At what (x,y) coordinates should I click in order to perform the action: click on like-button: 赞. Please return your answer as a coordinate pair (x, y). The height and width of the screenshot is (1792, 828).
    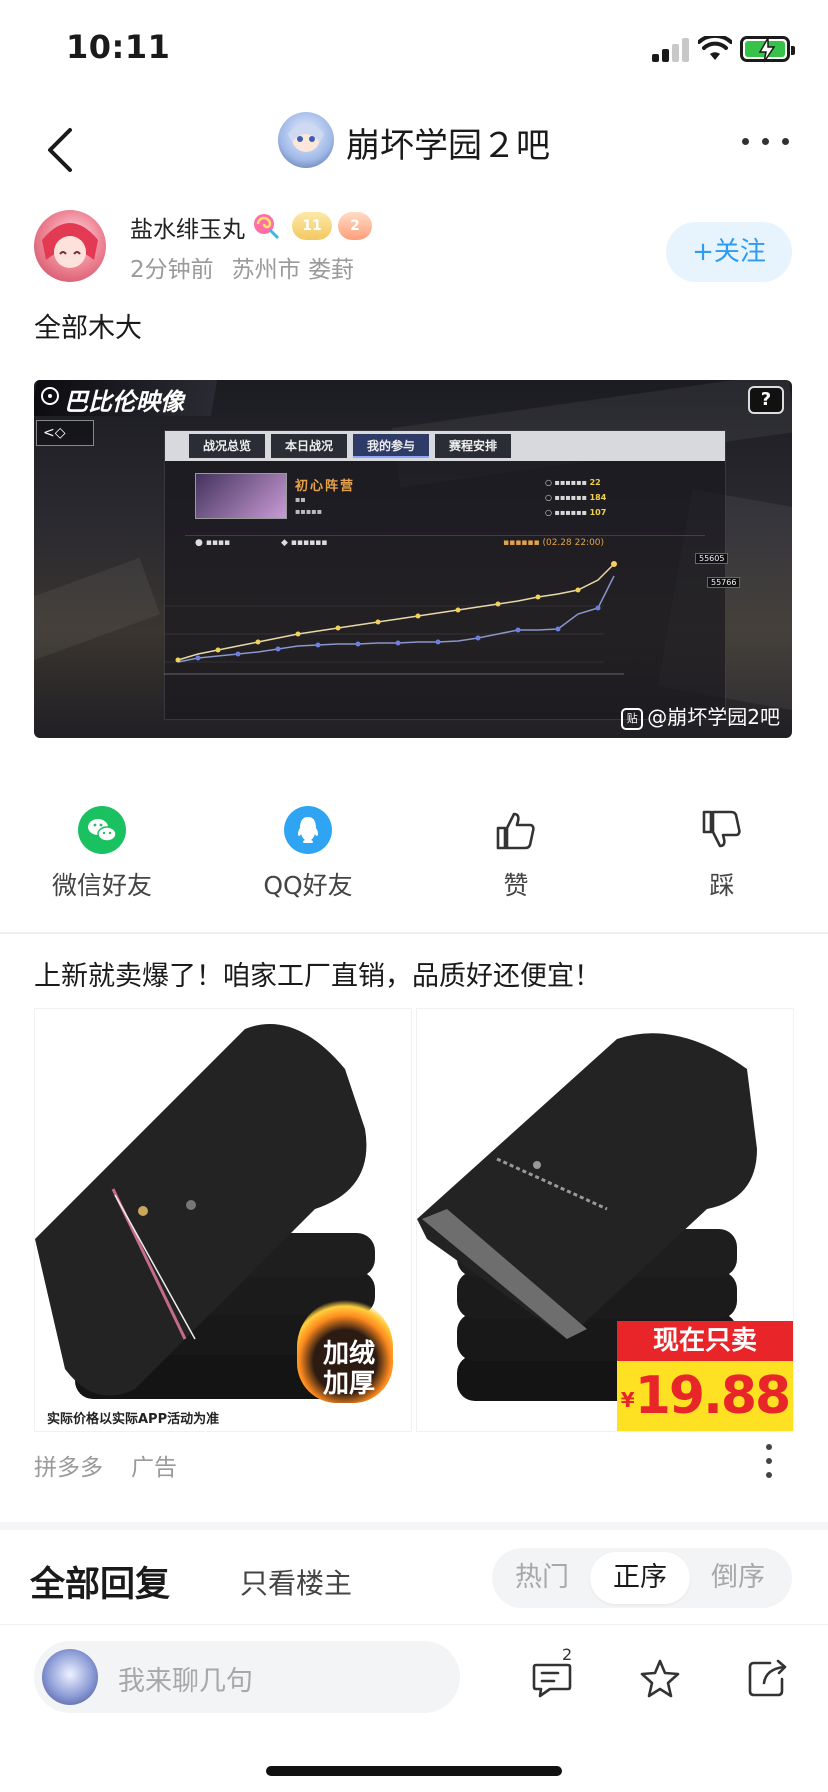
    Looking at the image, I should click on (516, 854).